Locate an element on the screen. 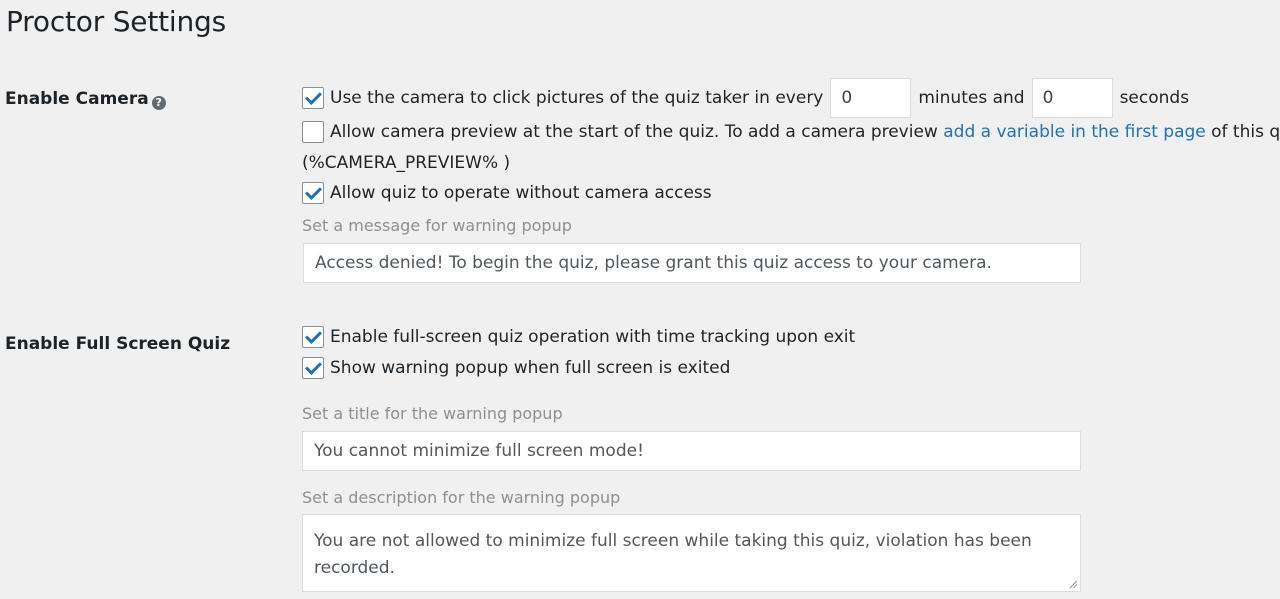 This screenshot has height=599, width=1280. camera-preview-variable-line: (%CAMERA_PREVIEW% ) is located at coordinates (406, 163).